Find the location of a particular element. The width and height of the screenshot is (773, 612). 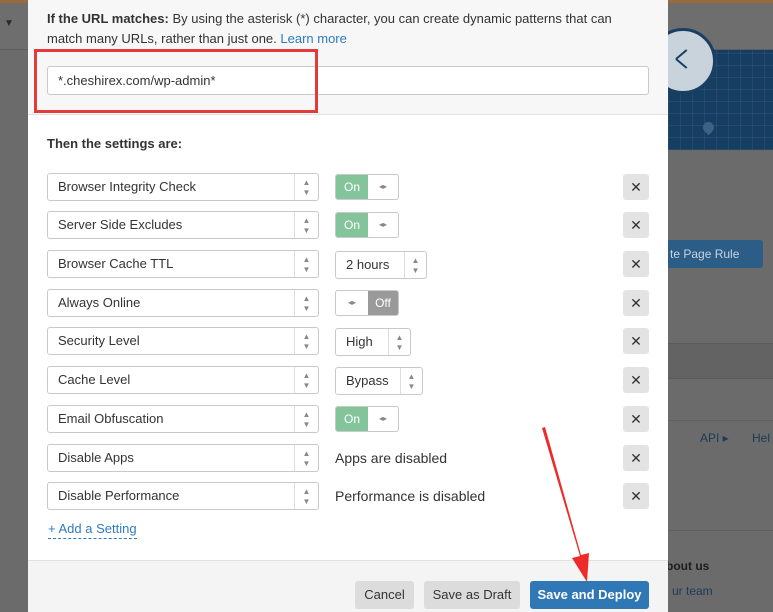

setting-select: Always Online ▲ ▼ is located at coordinates (183, 303).